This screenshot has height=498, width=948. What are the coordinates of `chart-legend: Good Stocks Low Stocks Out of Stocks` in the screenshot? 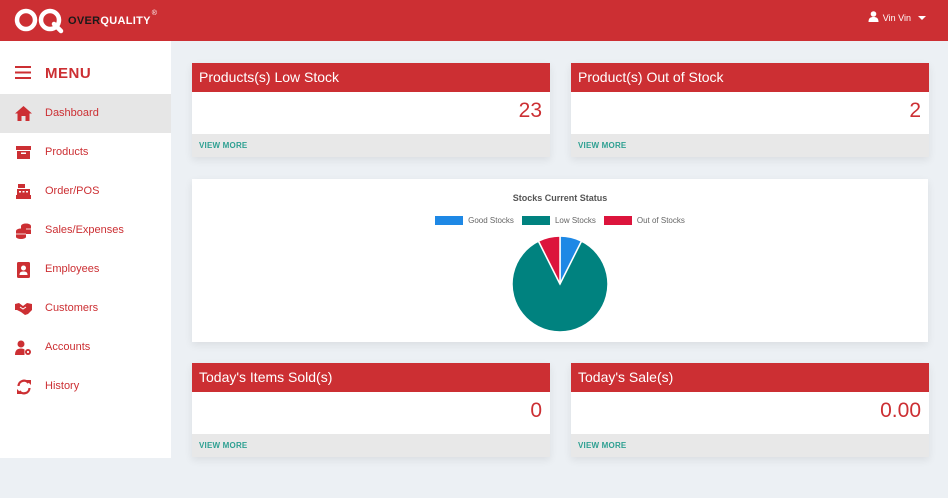 It's located at (560, 220).